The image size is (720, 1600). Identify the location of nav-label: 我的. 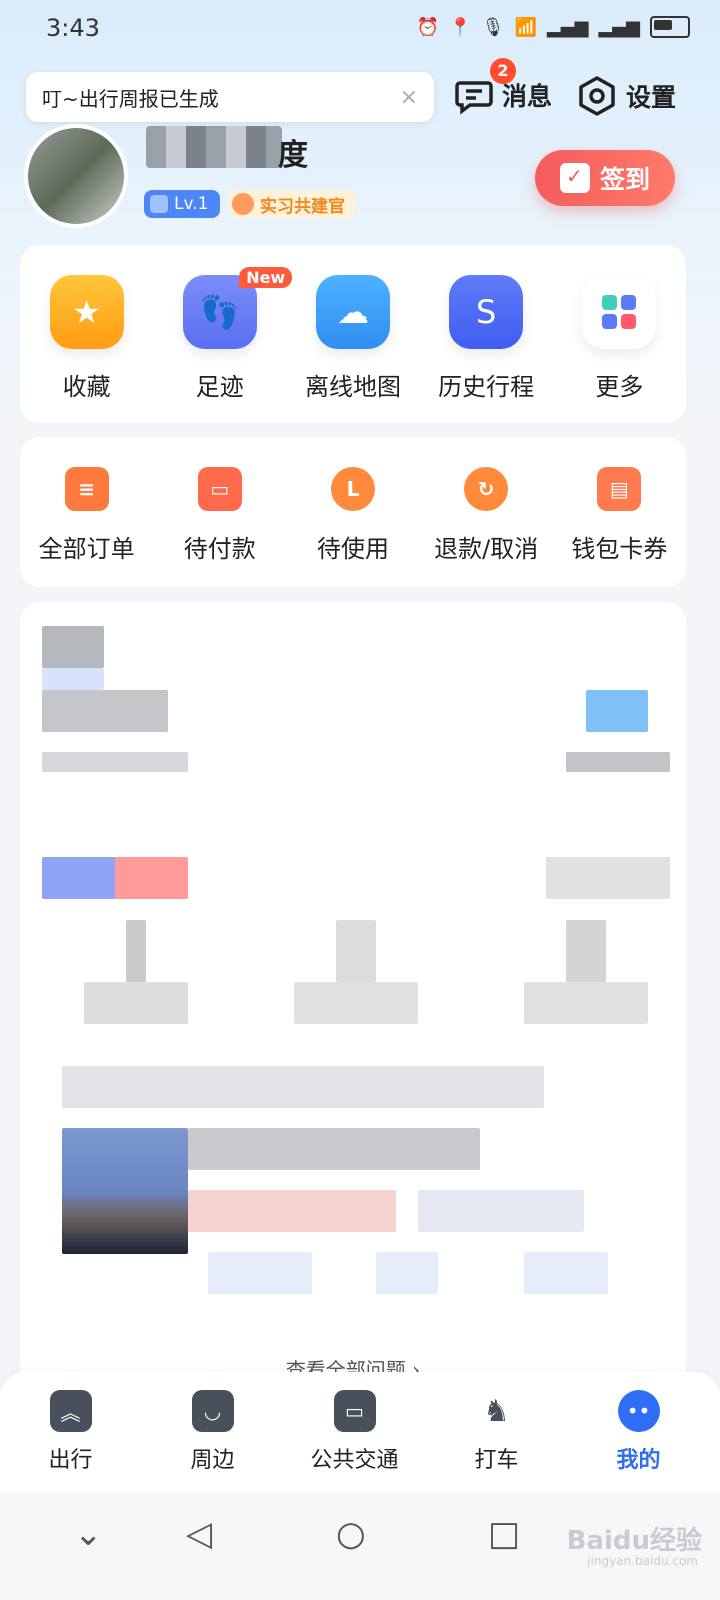
(638, 1460).